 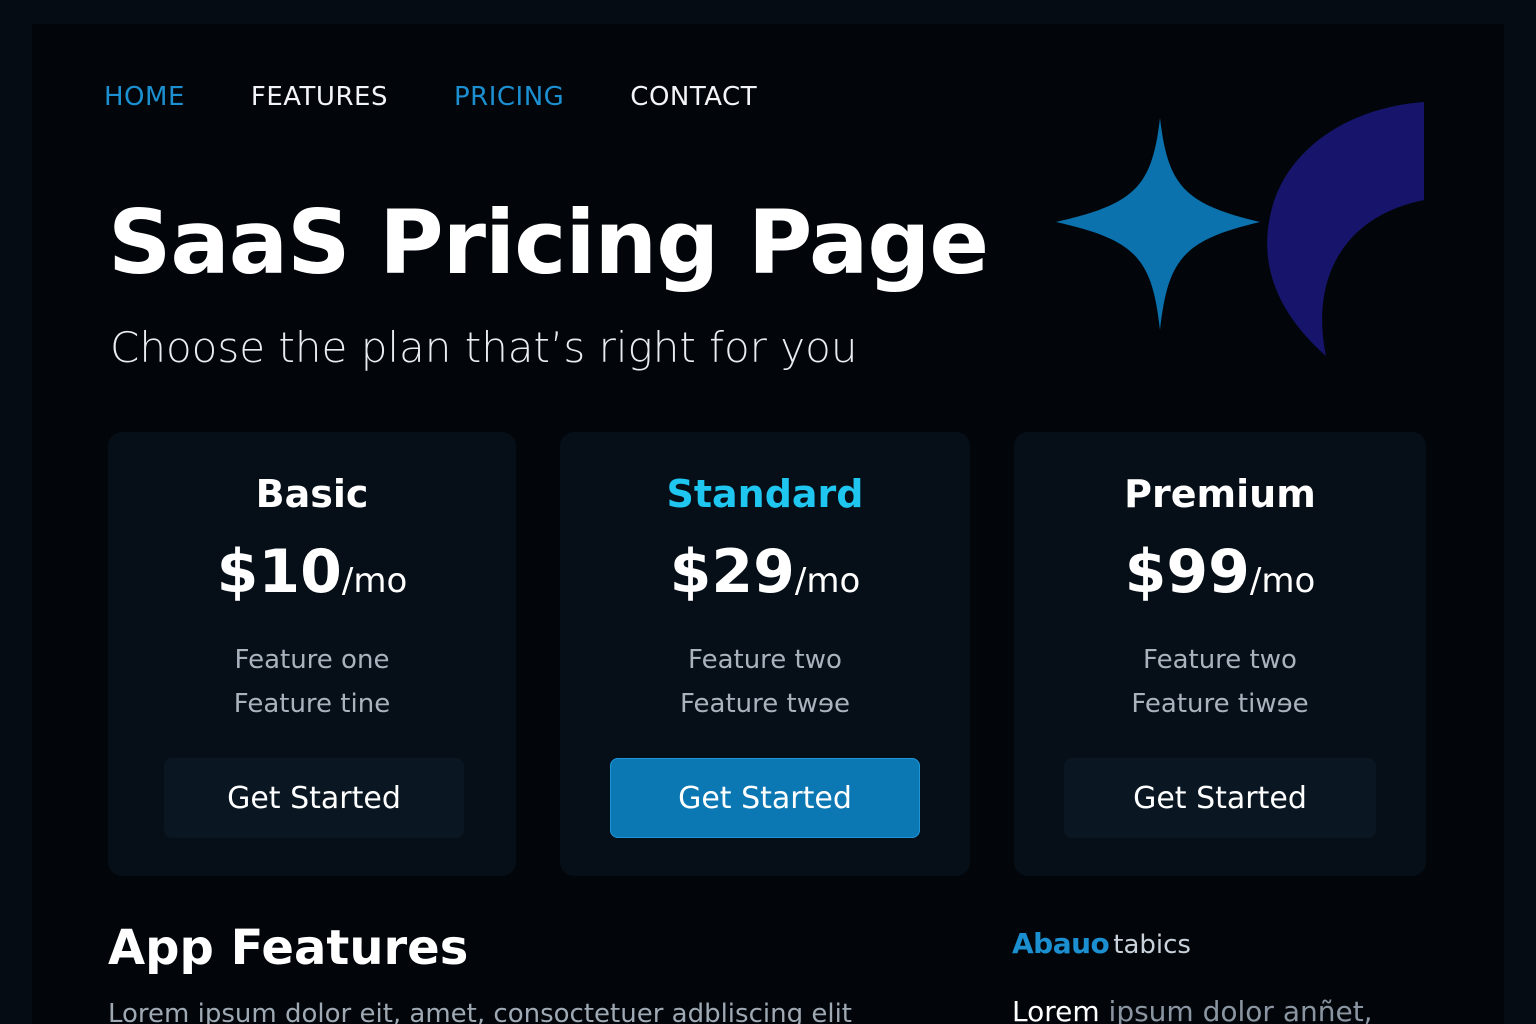 What do you see at coordinates (319, 97) in the screenshot?
I see `nav-features-link: FEATURES` at bounding box center [319, 97].